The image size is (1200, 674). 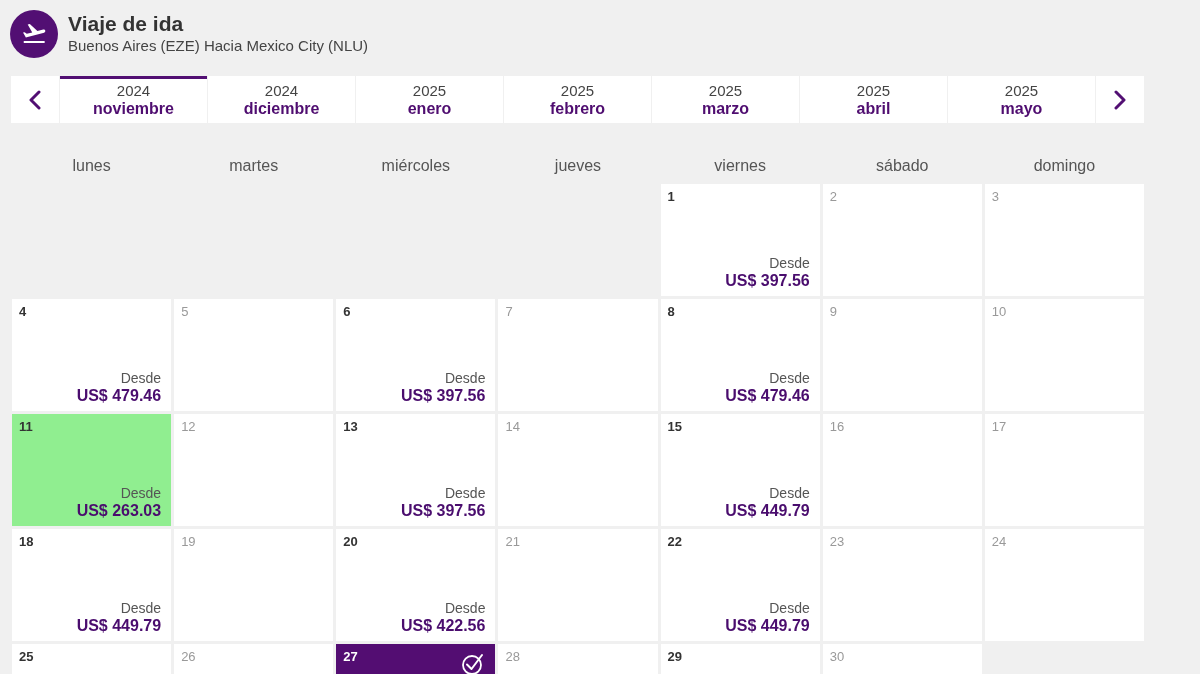 I want to click on day-number: 14, so click(x=512, y=427).